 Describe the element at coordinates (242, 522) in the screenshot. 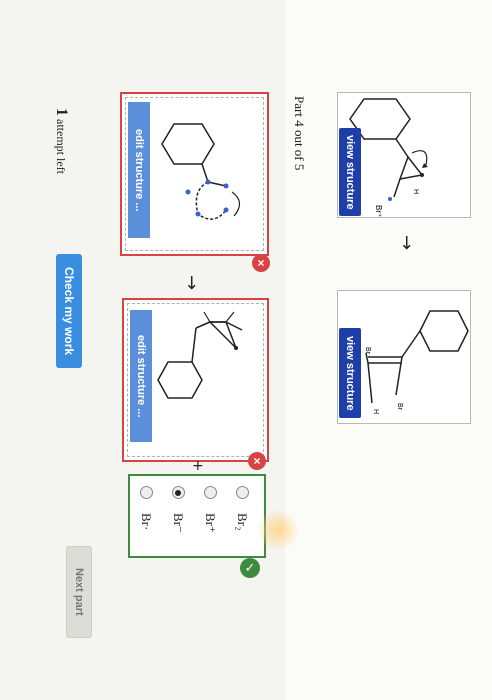

I see `choice-br2-label: Br₂` at that location.